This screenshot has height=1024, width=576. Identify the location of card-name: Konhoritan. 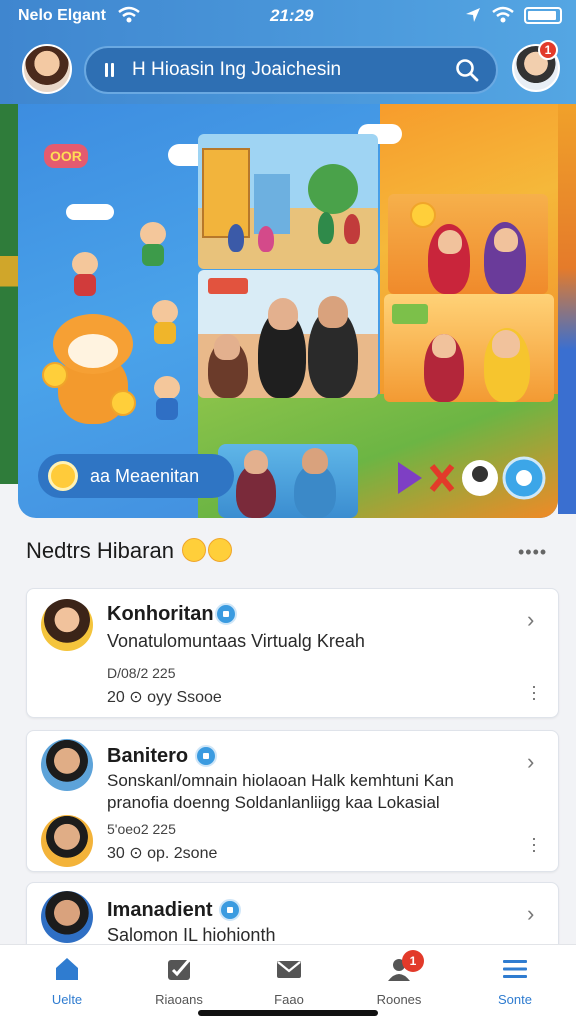
(160, 614).